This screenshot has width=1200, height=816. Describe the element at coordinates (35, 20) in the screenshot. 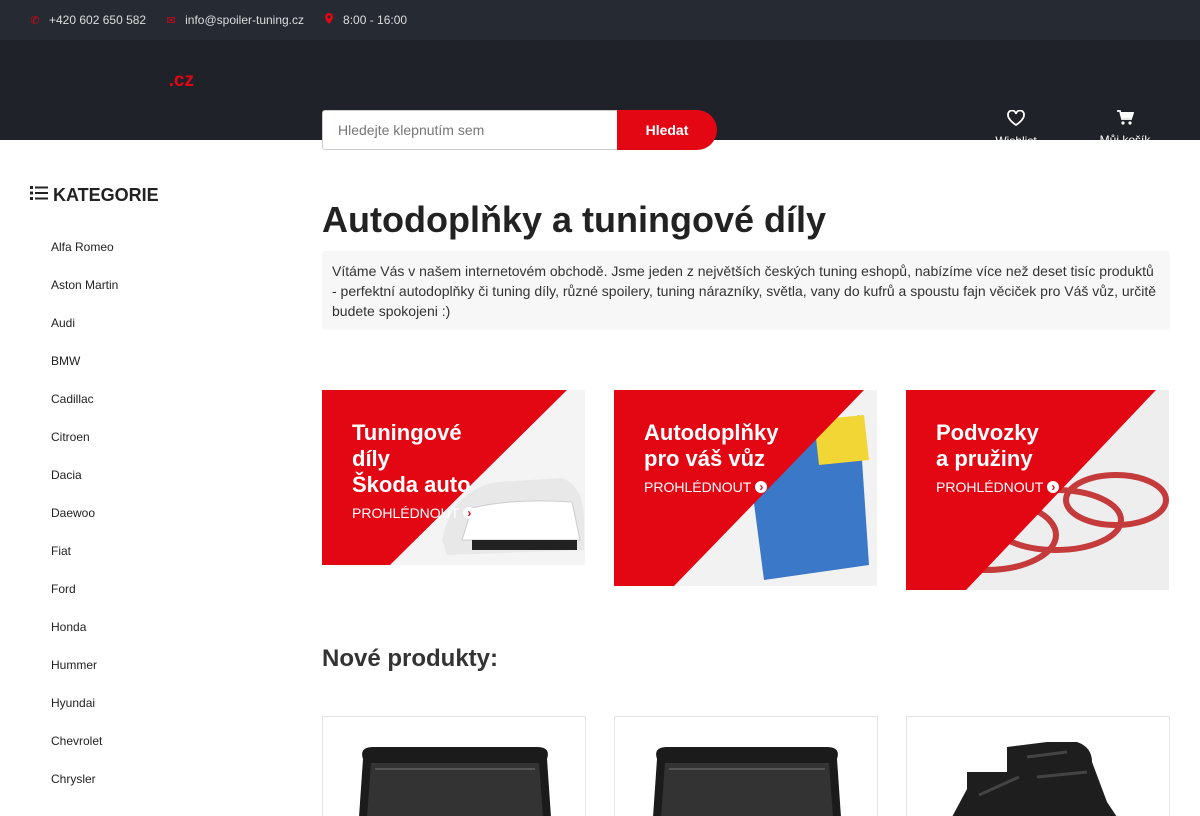

I see `phone-icon: ✆` at that location.